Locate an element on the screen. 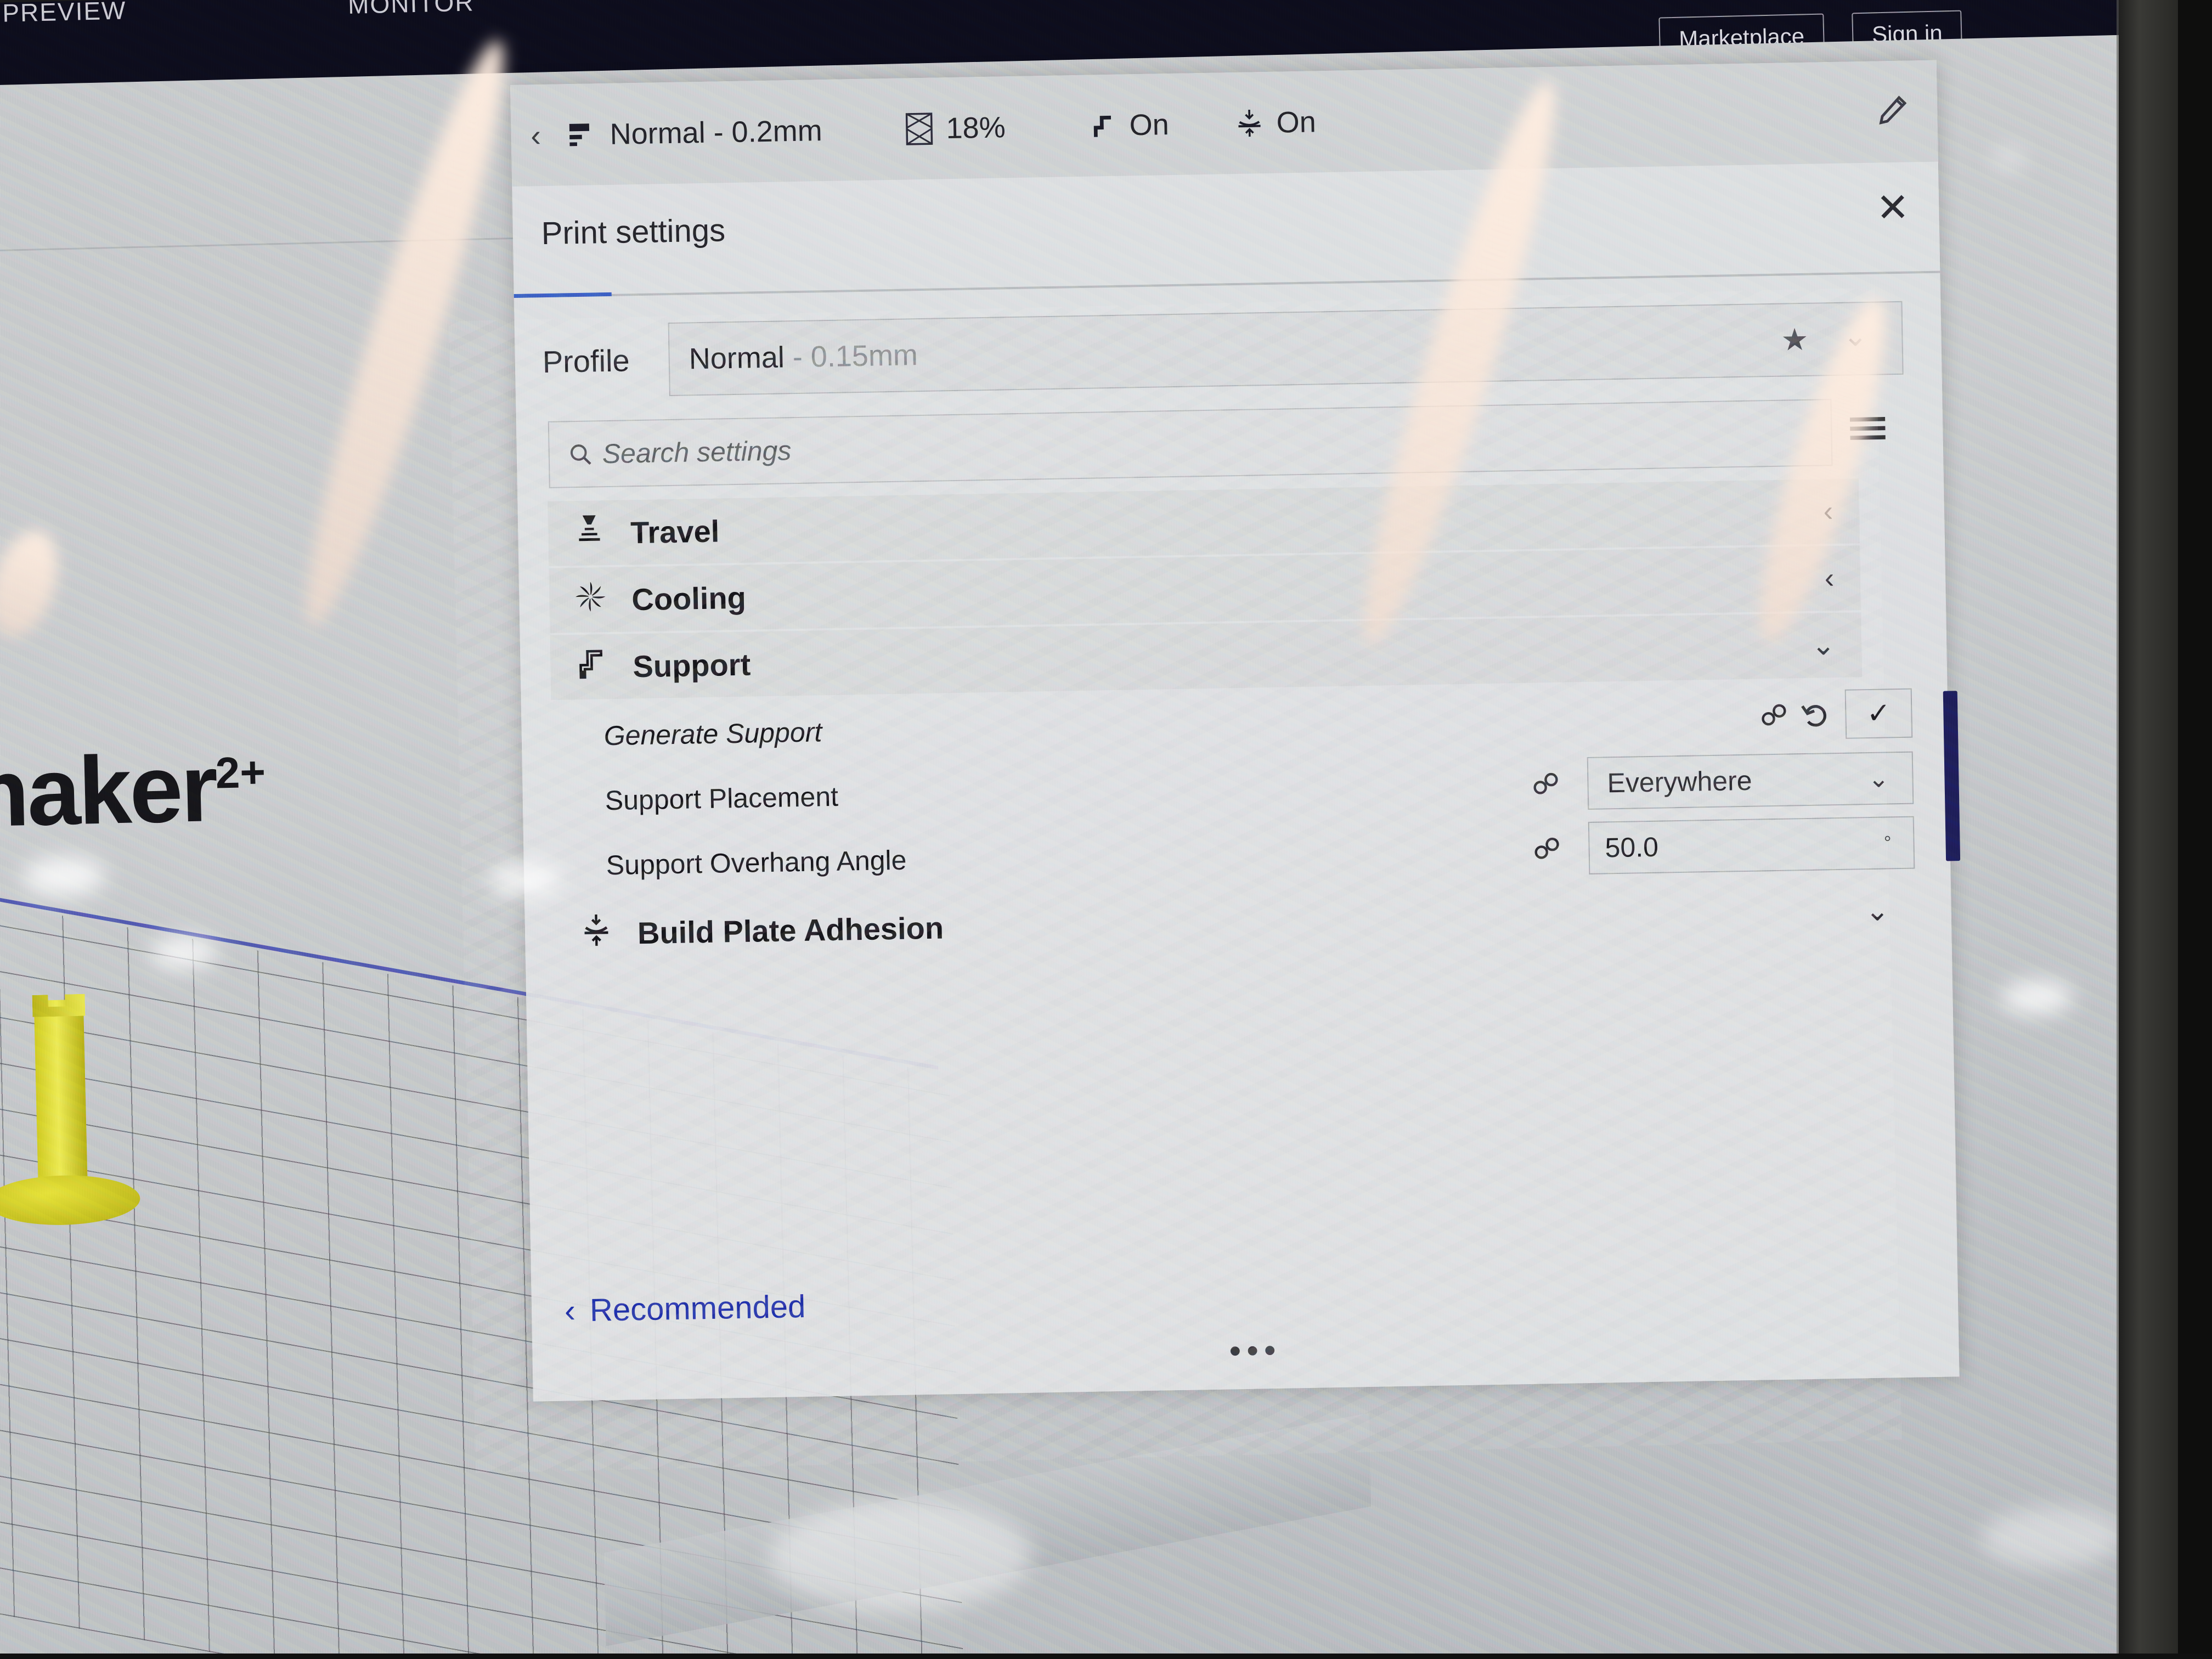  collapse-chevron-icon: ‹ is located at coordinates (536, 135).